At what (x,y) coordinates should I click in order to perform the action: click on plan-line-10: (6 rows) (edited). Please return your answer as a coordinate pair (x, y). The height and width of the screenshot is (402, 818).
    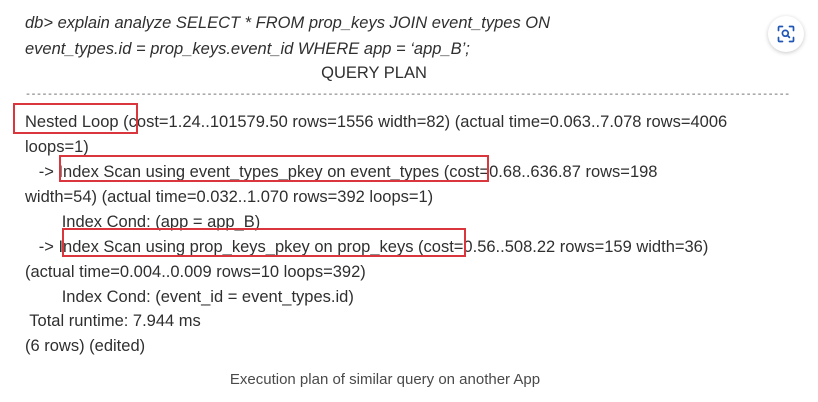
    Looking at the image, I should click on (85, 346).